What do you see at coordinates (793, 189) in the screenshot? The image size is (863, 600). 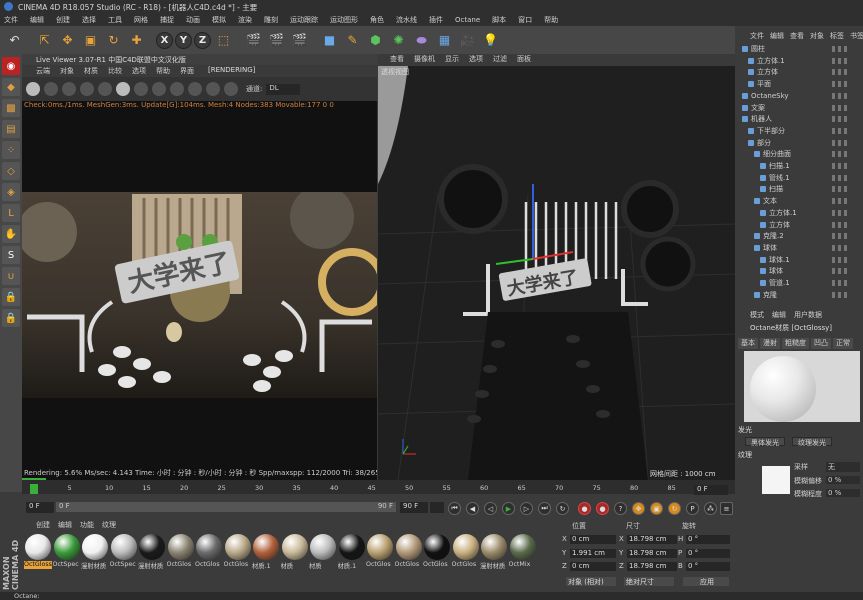 I see `object-list-item: 扫描` at bounding box center [793, 189].